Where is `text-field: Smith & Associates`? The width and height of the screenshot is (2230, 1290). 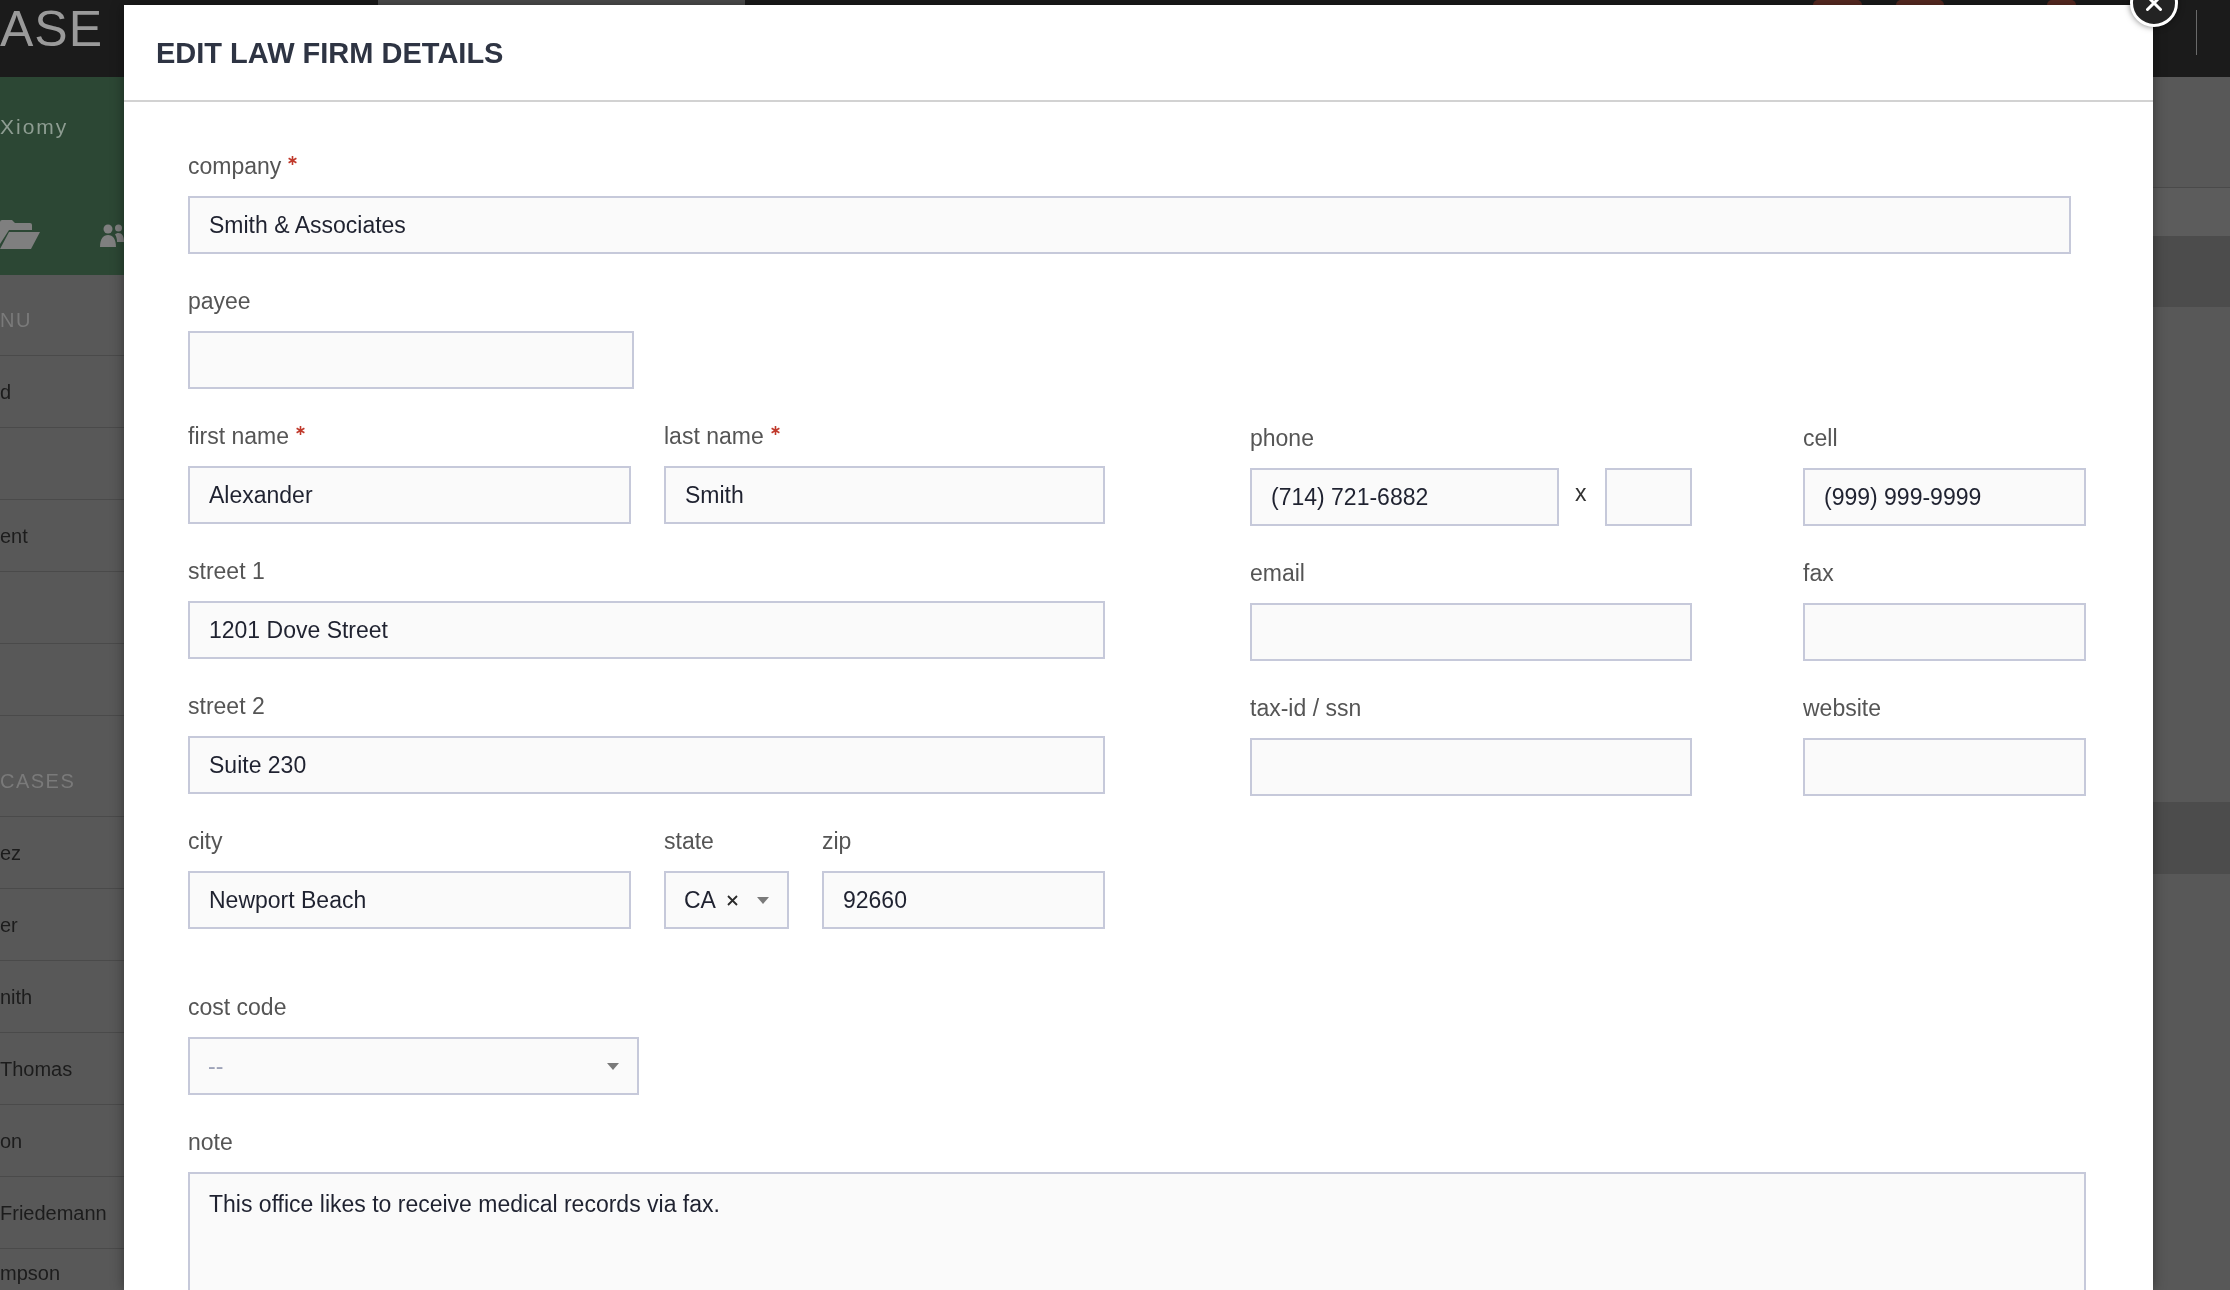
text-field: Smith & Associates is located at coordinates (1129, 225).